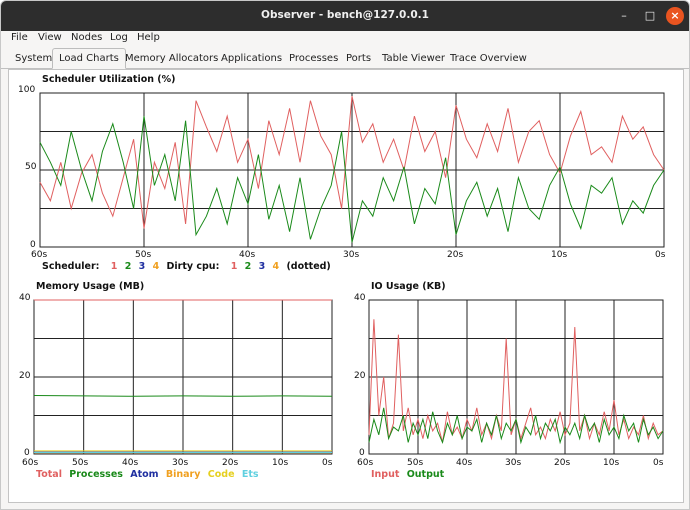 Image resolution: width=690 pixels, height=510 pixels. What do you see at coordinates (455, 255) in the screenshot?
I see `sched-x-tick-20s: 20s` at bounding box center [455, 255].